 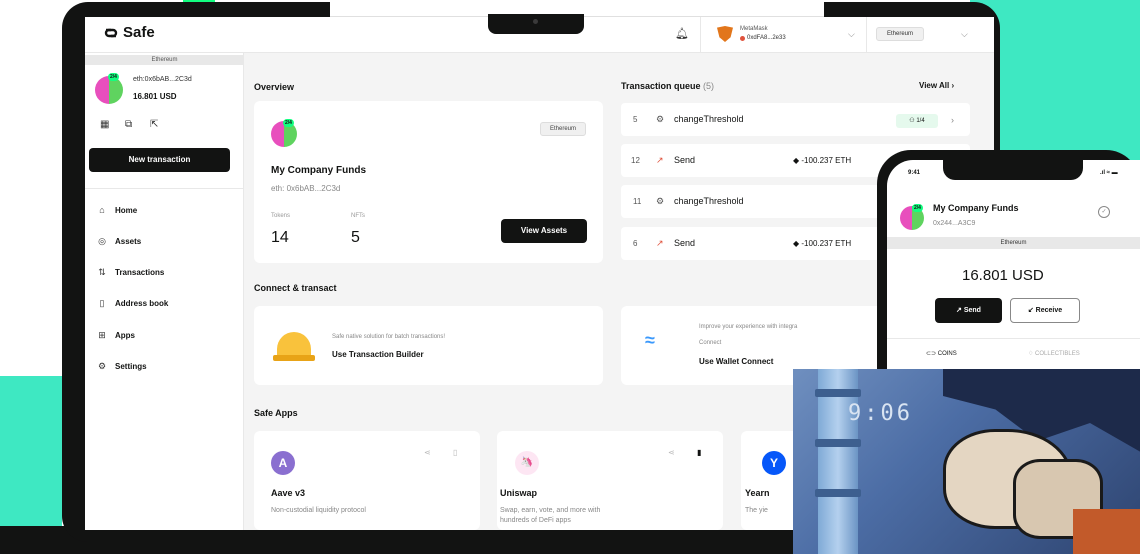 What do you see at coordinates (699, 452) in the screenshot?
I see `bookmark-filled-icon: ▮` at bounding box center [699, 452].